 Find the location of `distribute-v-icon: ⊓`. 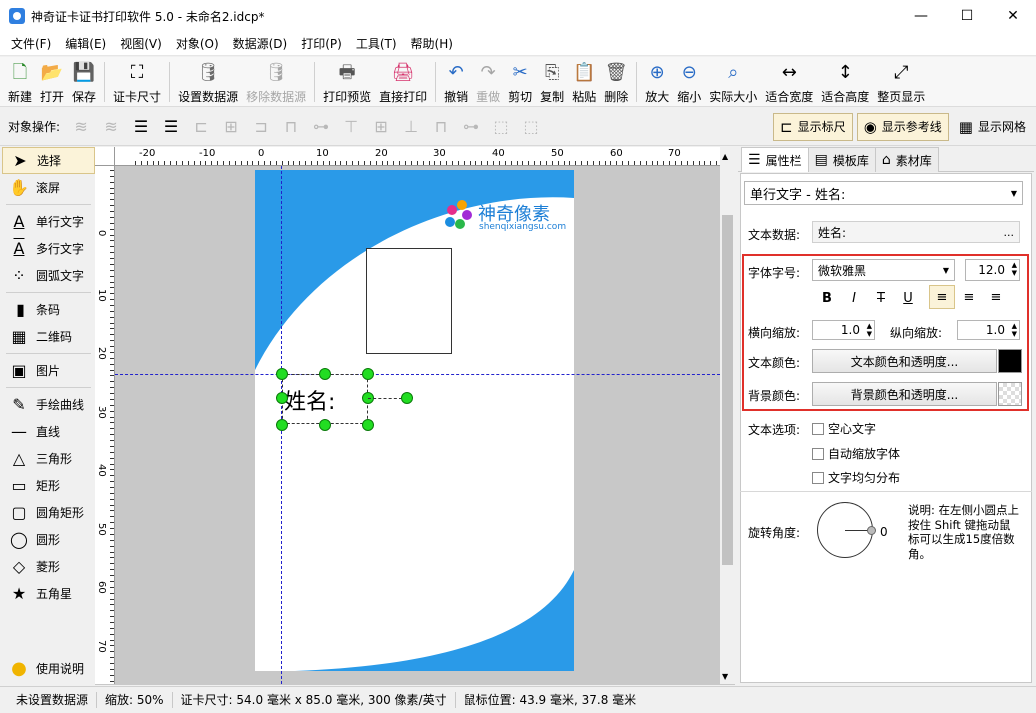

distribute-v-icon: ⊓ is located at coordinates (441, 127).